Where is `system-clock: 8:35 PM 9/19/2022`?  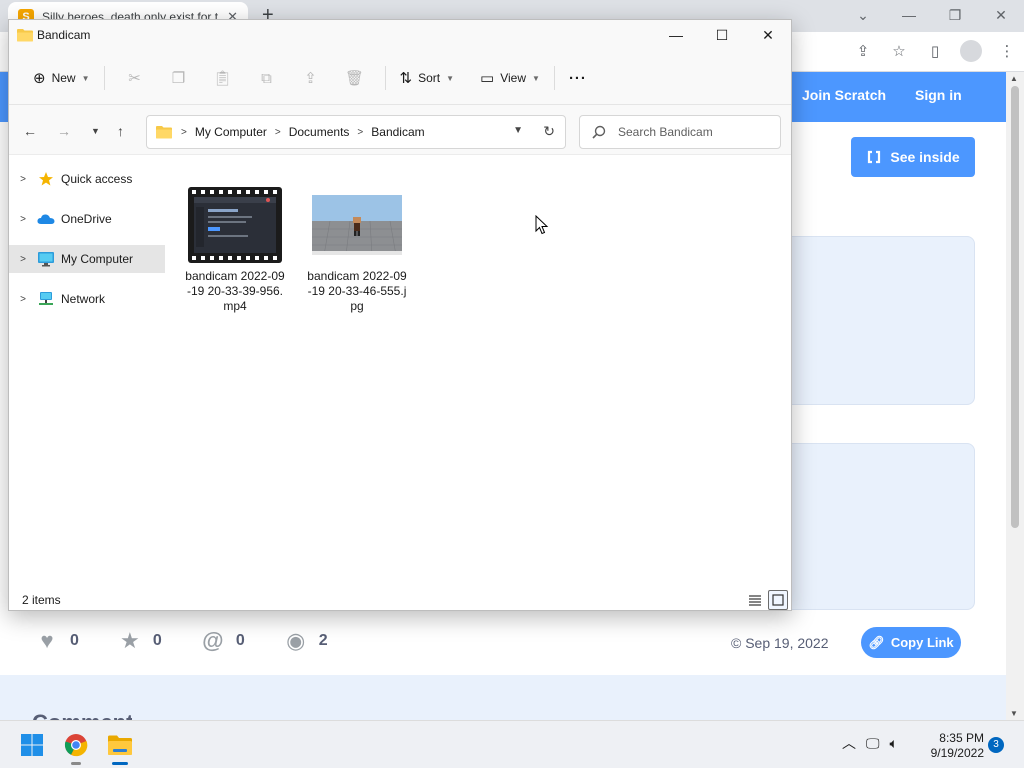
system-clock: 8:35 PM 9/19/2022 is located at coordinates (952, 746).